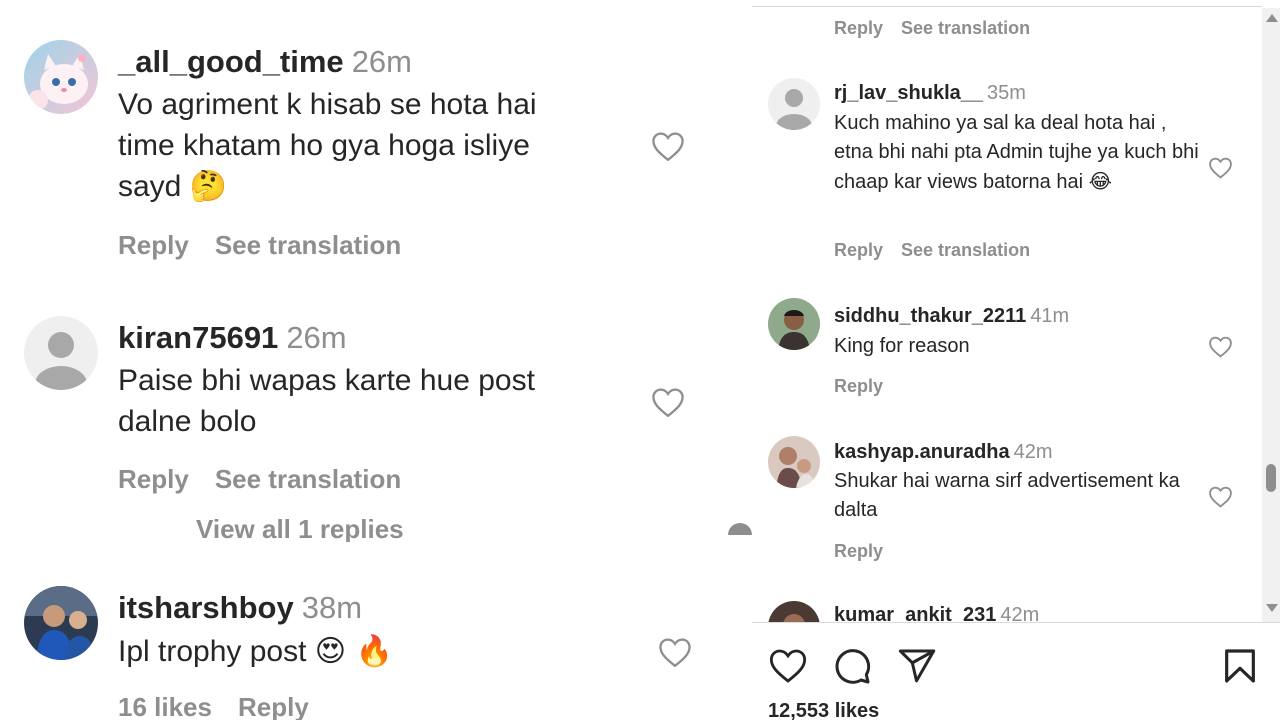  Describe the element at coordinates (198, 337) in the screenshot. I see `username-text: kiran75691` at that location.